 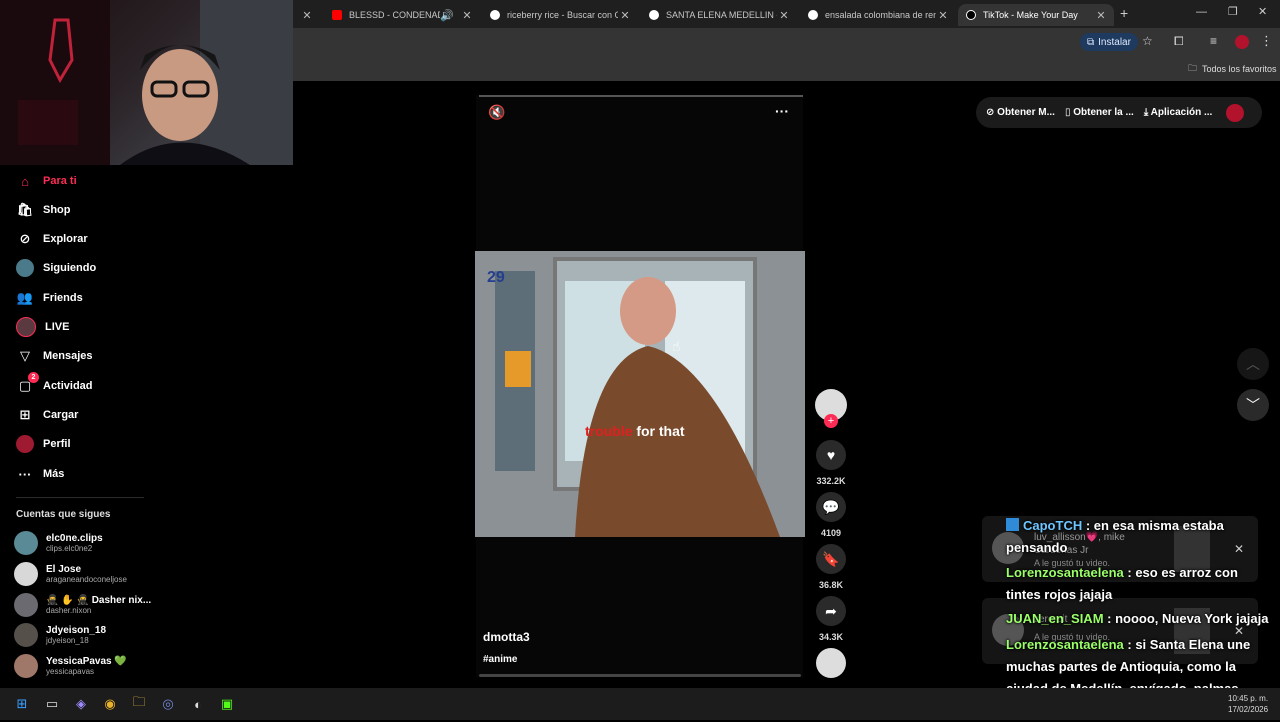 I want to click on nav-shop: 🛍 Shop, so click(x=43, y=210).